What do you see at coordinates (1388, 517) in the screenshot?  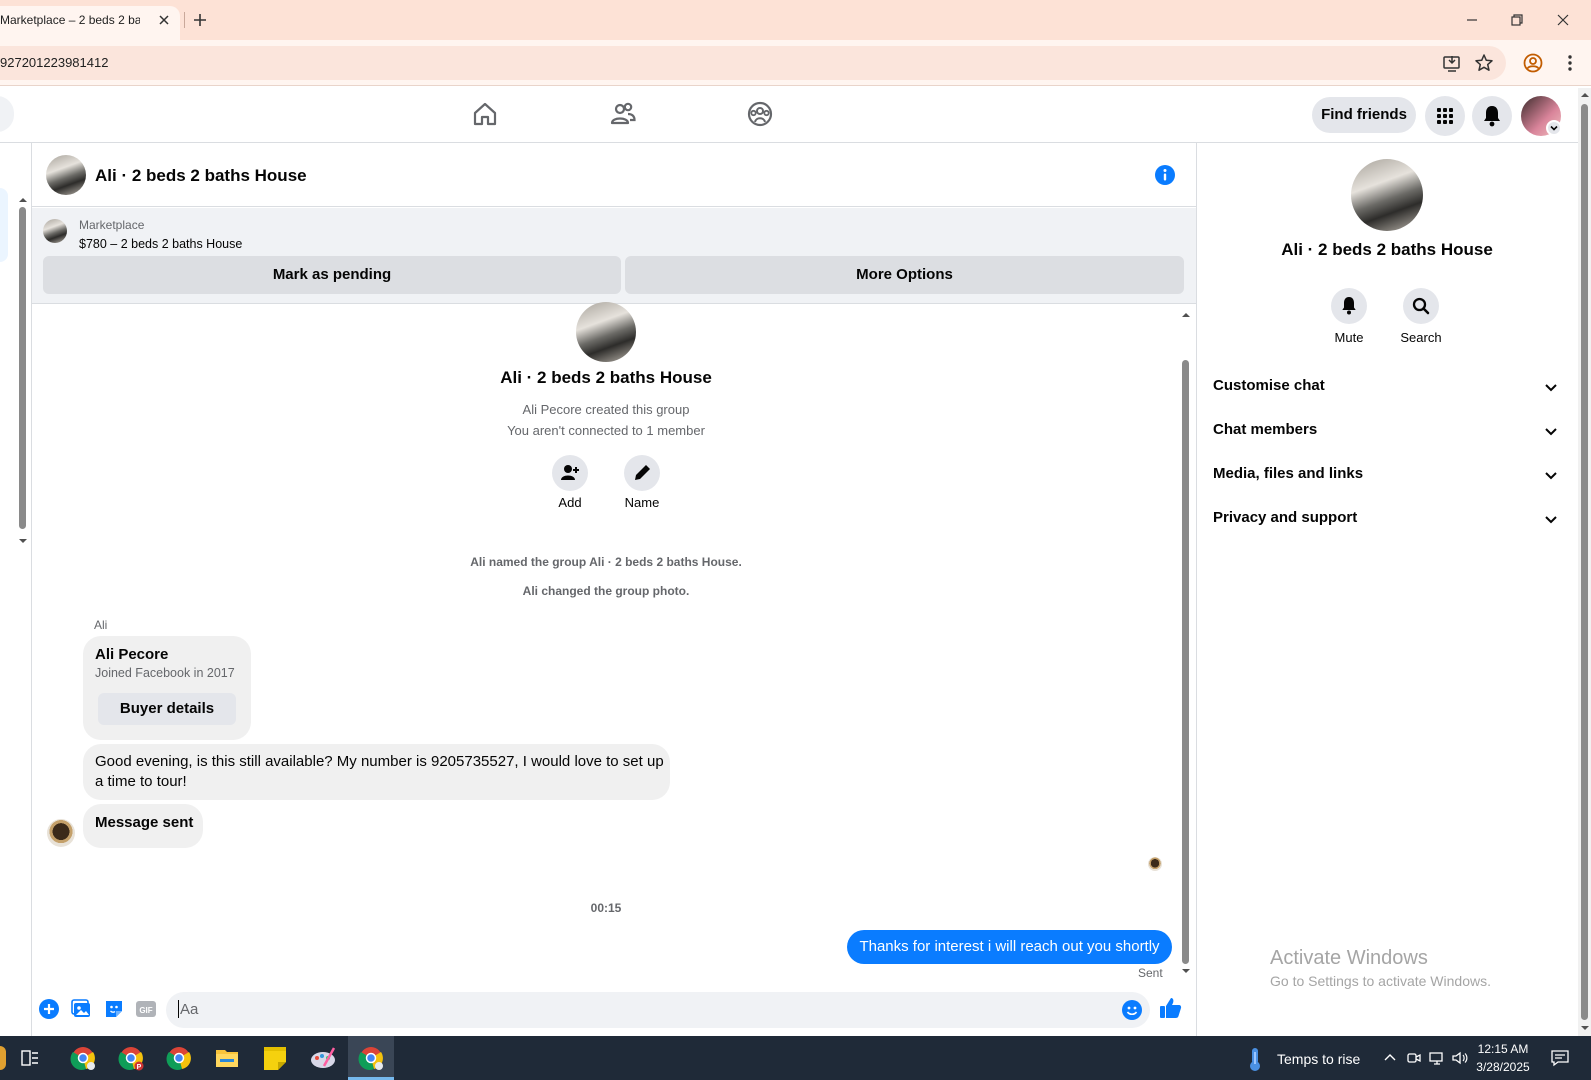 I see `privacy-support-section: Privacy and support` at bounding box center [1388, 517].